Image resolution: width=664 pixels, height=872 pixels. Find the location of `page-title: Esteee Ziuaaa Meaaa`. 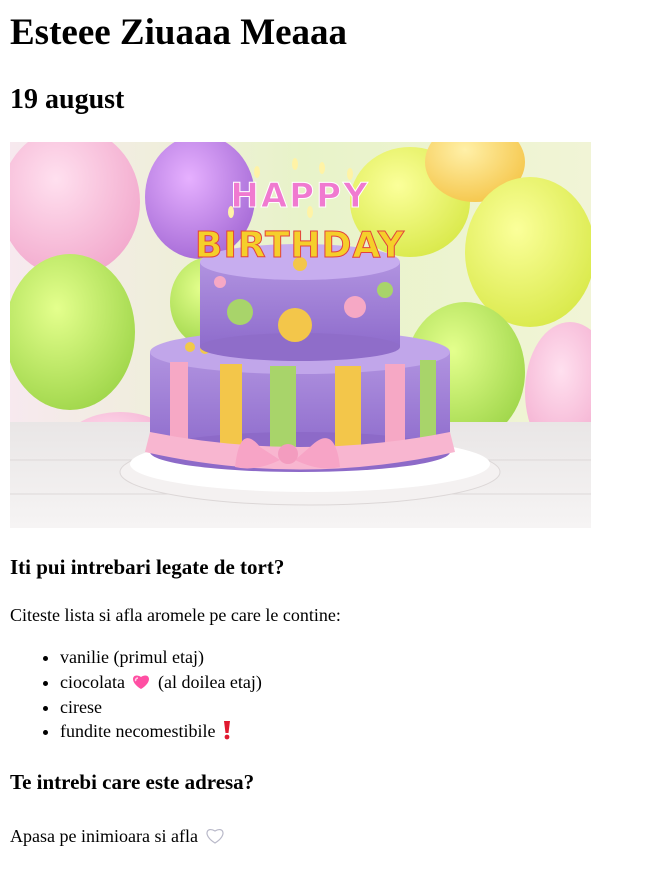

page-title: Esteee Ziuaaa Meaaa is located at coordinates (179, 32).